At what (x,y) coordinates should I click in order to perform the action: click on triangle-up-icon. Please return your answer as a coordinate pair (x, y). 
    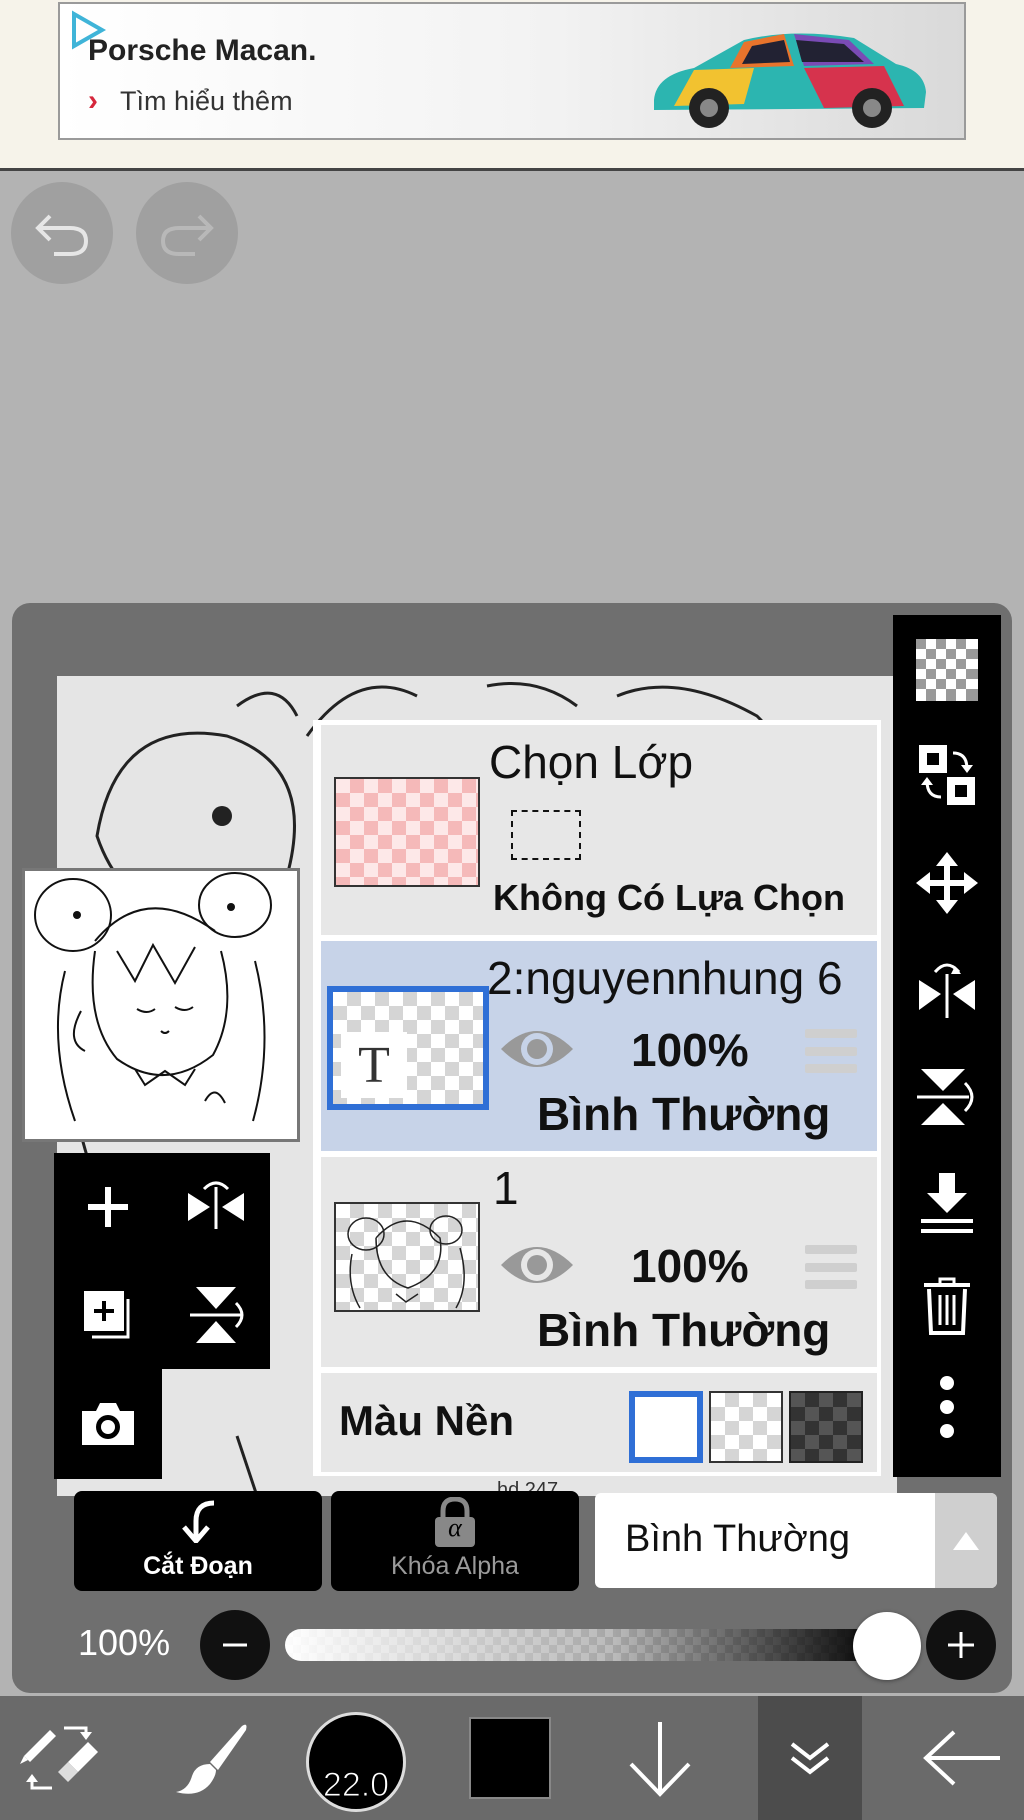
    Looking at the image, I should click on (966, 1540).